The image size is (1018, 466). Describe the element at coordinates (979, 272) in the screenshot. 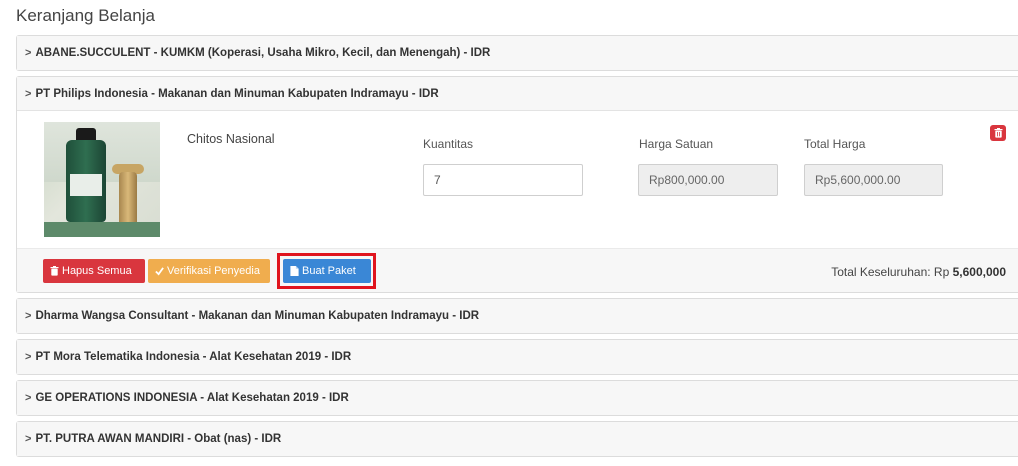

I see `grand-total-value: 5,600,000` at that location.